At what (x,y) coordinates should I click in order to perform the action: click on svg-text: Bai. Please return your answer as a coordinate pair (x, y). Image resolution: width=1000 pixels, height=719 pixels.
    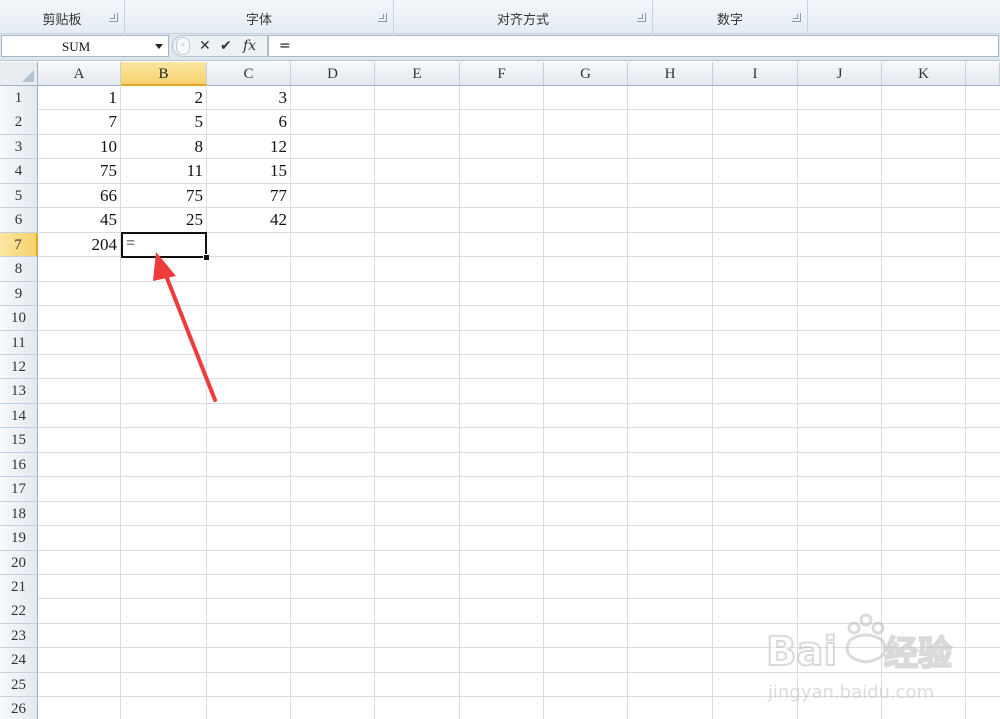
    Looking at the image, I should click on (801, 652).